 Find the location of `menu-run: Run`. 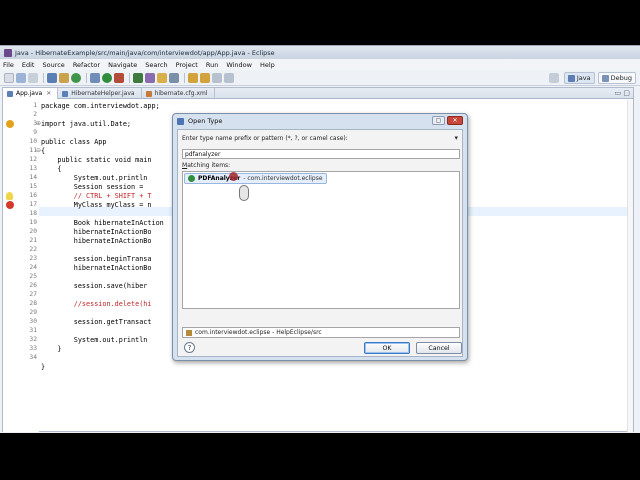

menu-run: Run is located at coordinates (212, 65).